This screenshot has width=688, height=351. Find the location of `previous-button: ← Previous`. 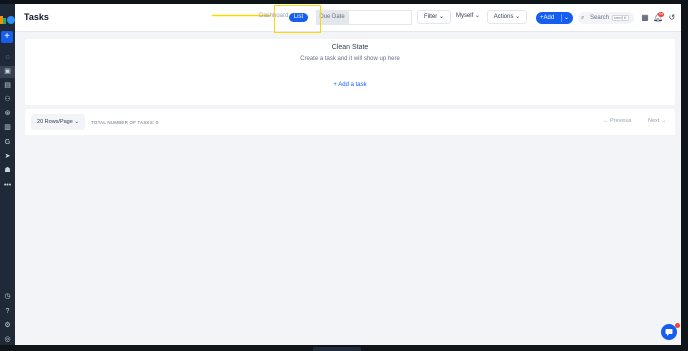

previous-button: ← Previous is located at coordinates (617, 121).